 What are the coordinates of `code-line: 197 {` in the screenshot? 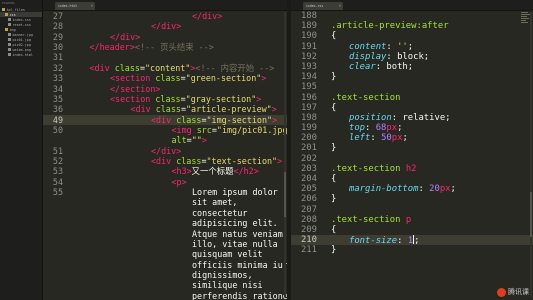 It's located at (412, 108).